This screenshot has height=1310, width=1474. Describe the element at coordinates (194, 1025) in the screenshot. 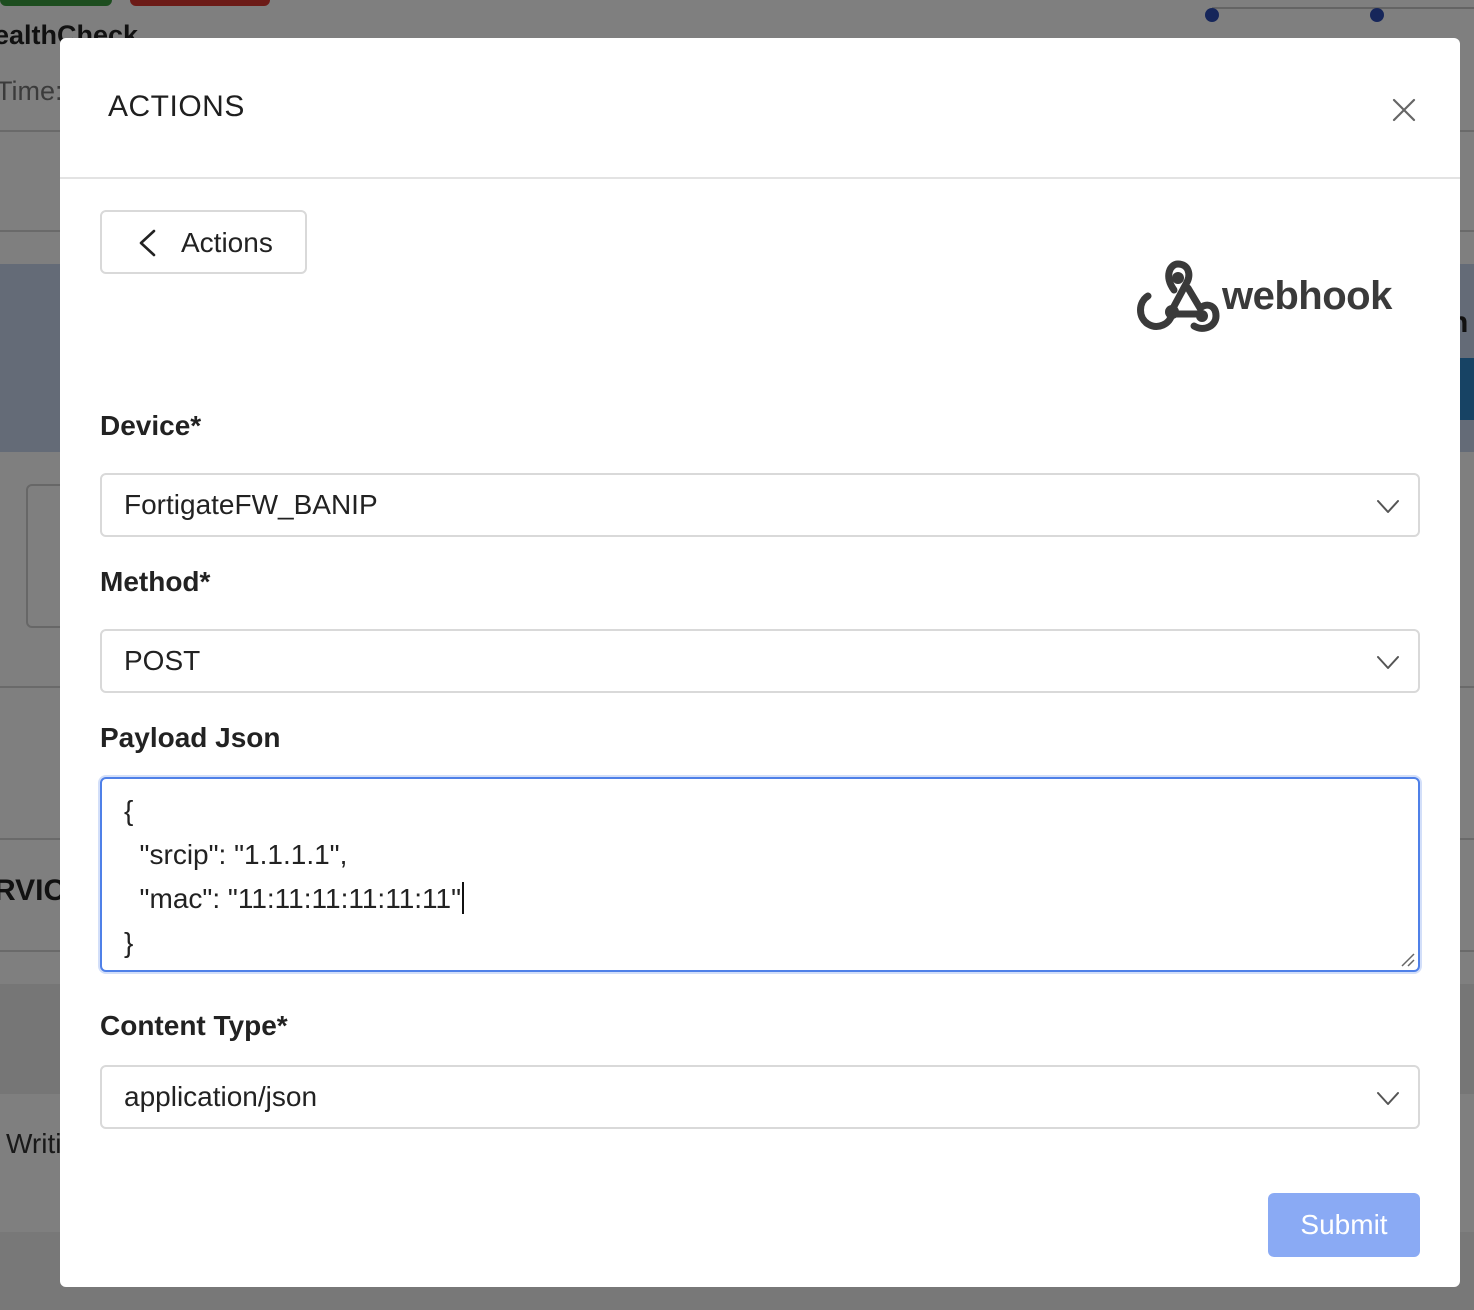

I see `content-type-label: Content Type*` at that location.